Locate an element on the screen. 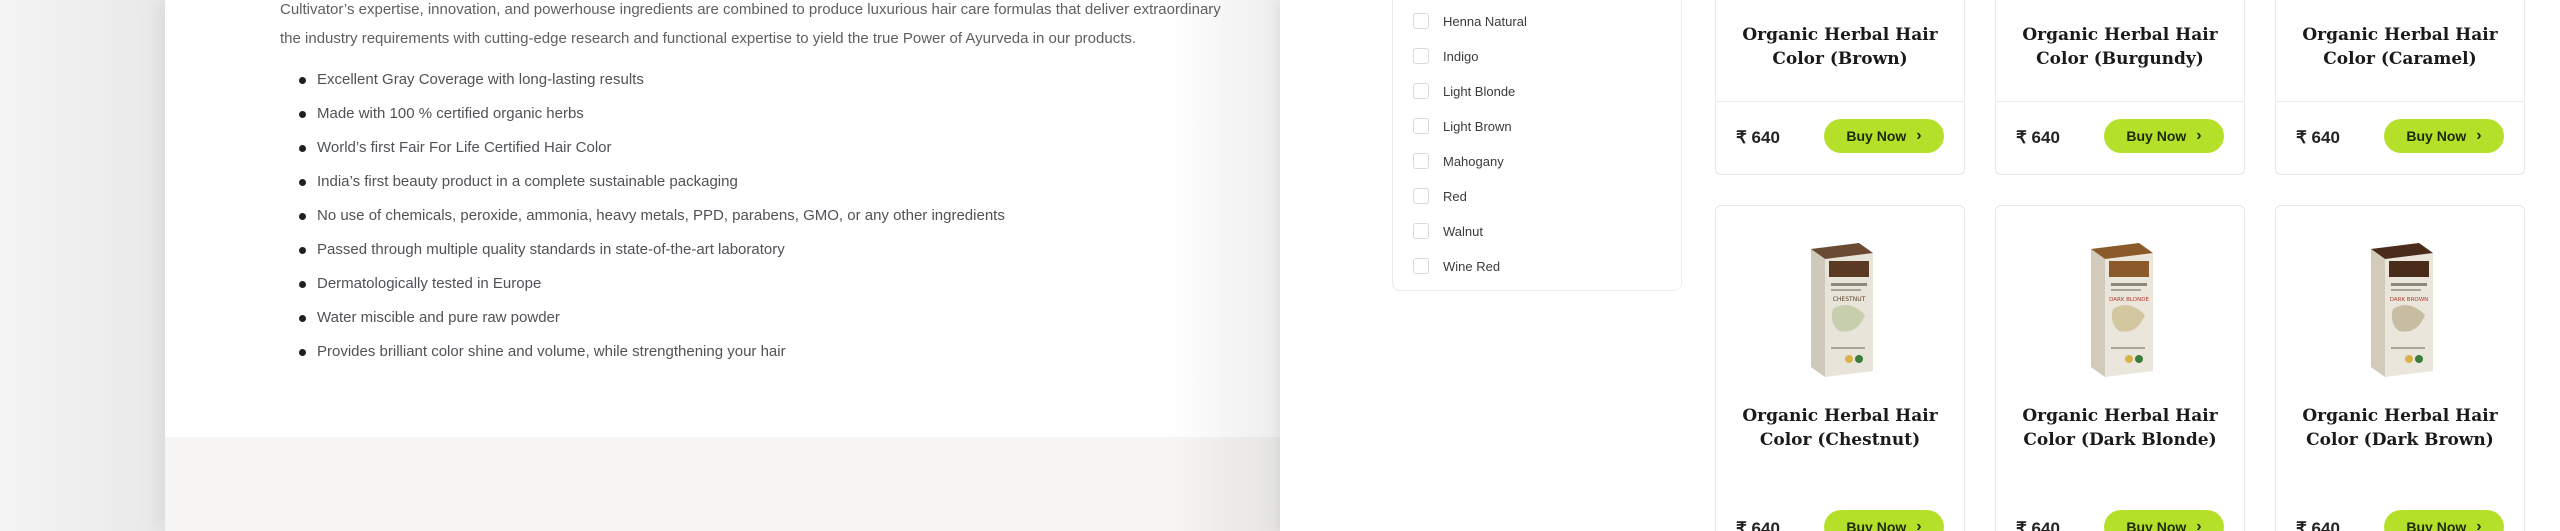 The image size is (2560, 531). product-box-image: DARK BLONDE is located at coordinates (2120, 309).